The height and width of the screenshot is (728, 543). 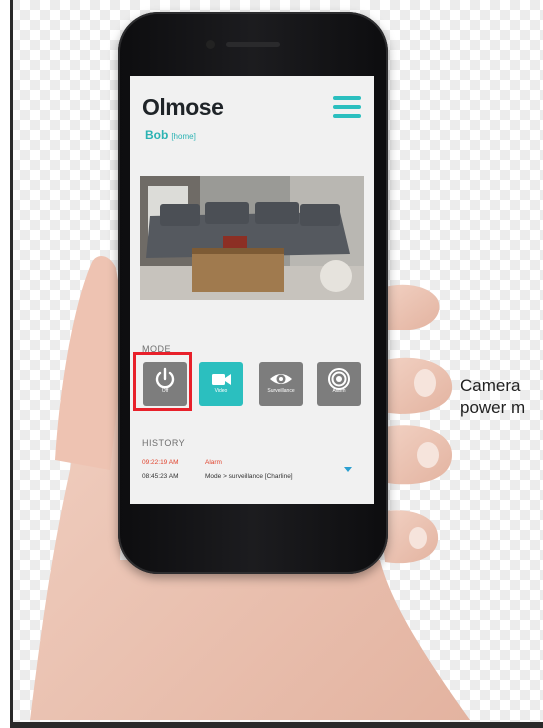 What do you see at coordinates (210, 44) in the screenshot?
I see `front-camera` at bounding box center [210, 44].